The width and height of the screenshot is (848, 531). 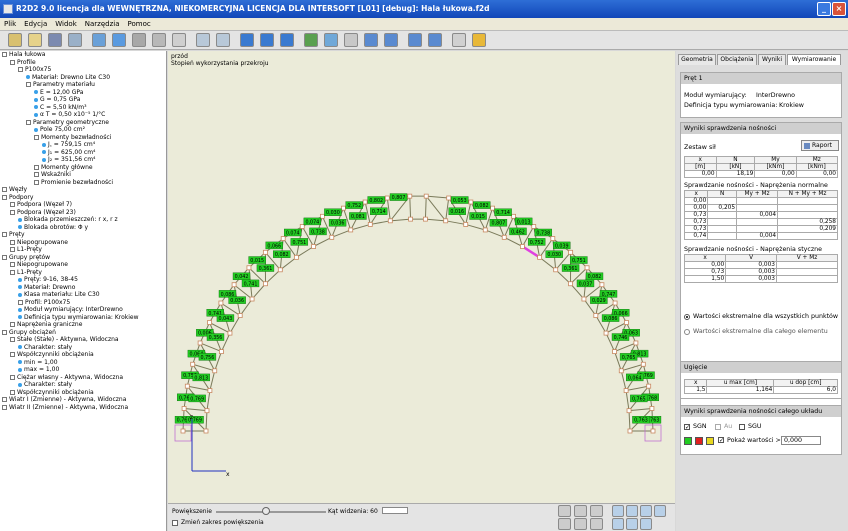 I want to click on dimension-icon, so click(x=351, y=40).